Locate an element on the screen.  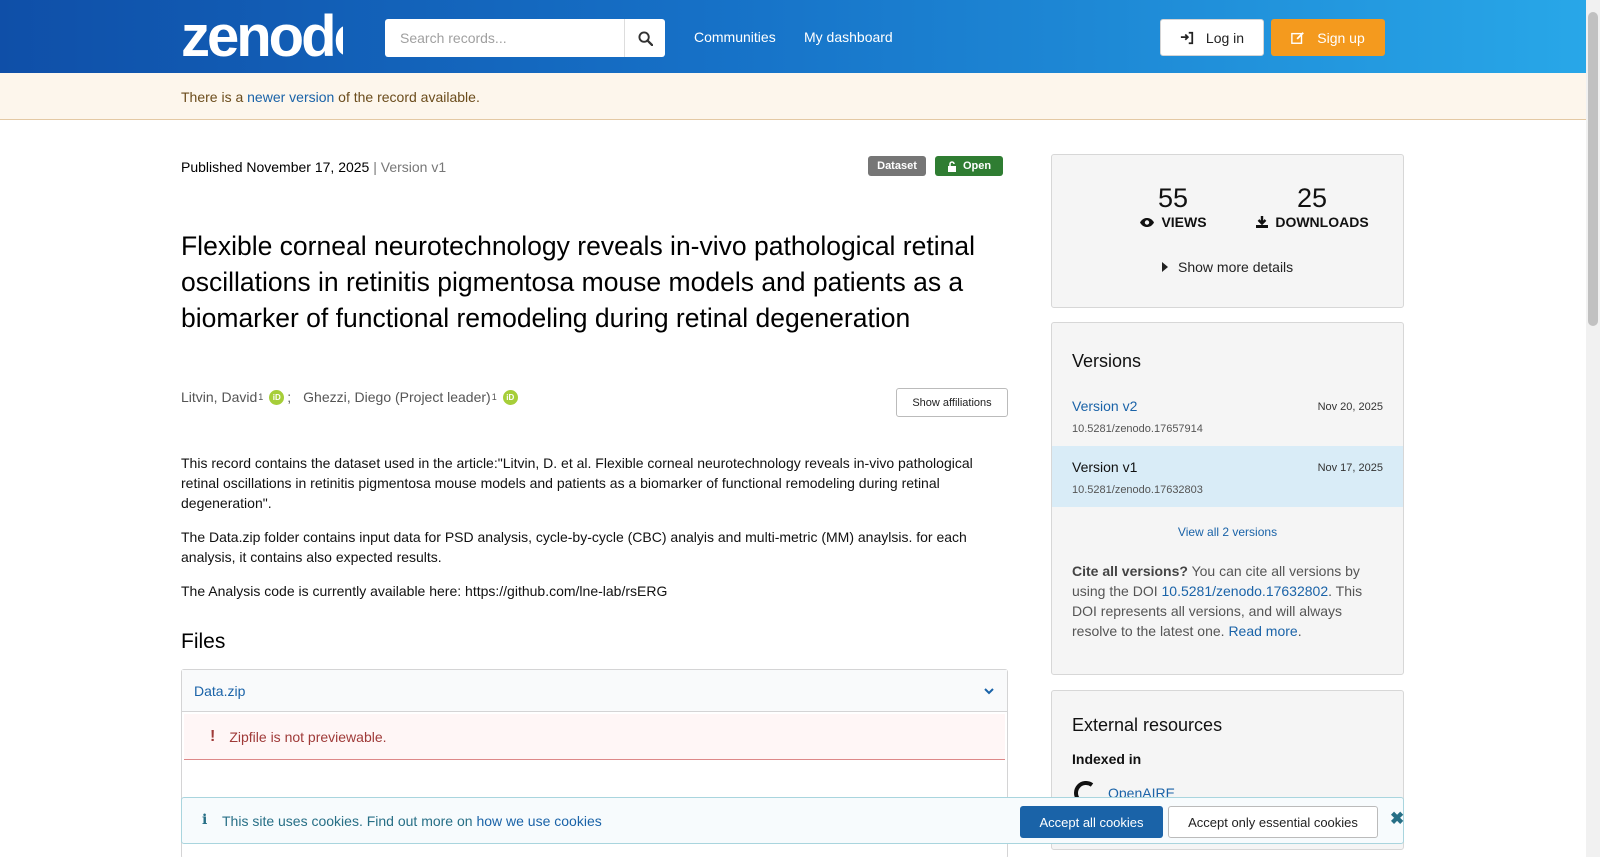
concept-doi-link: 10.5281/zenodo.17632802 is located at coordinates (1245, 591).